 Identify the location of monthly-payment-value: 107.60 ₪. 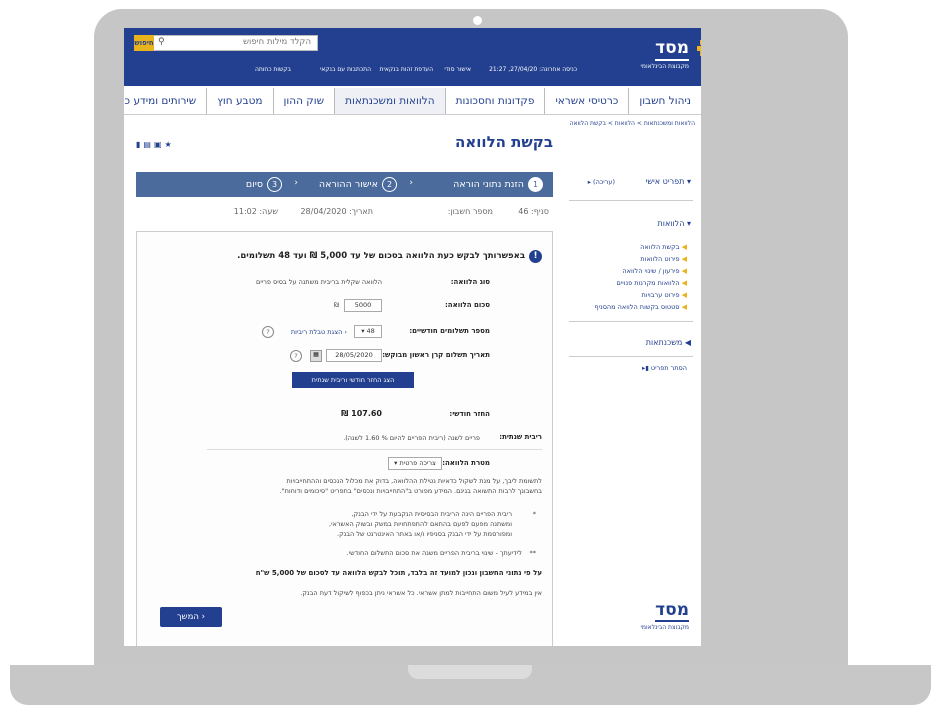
(361, 413).